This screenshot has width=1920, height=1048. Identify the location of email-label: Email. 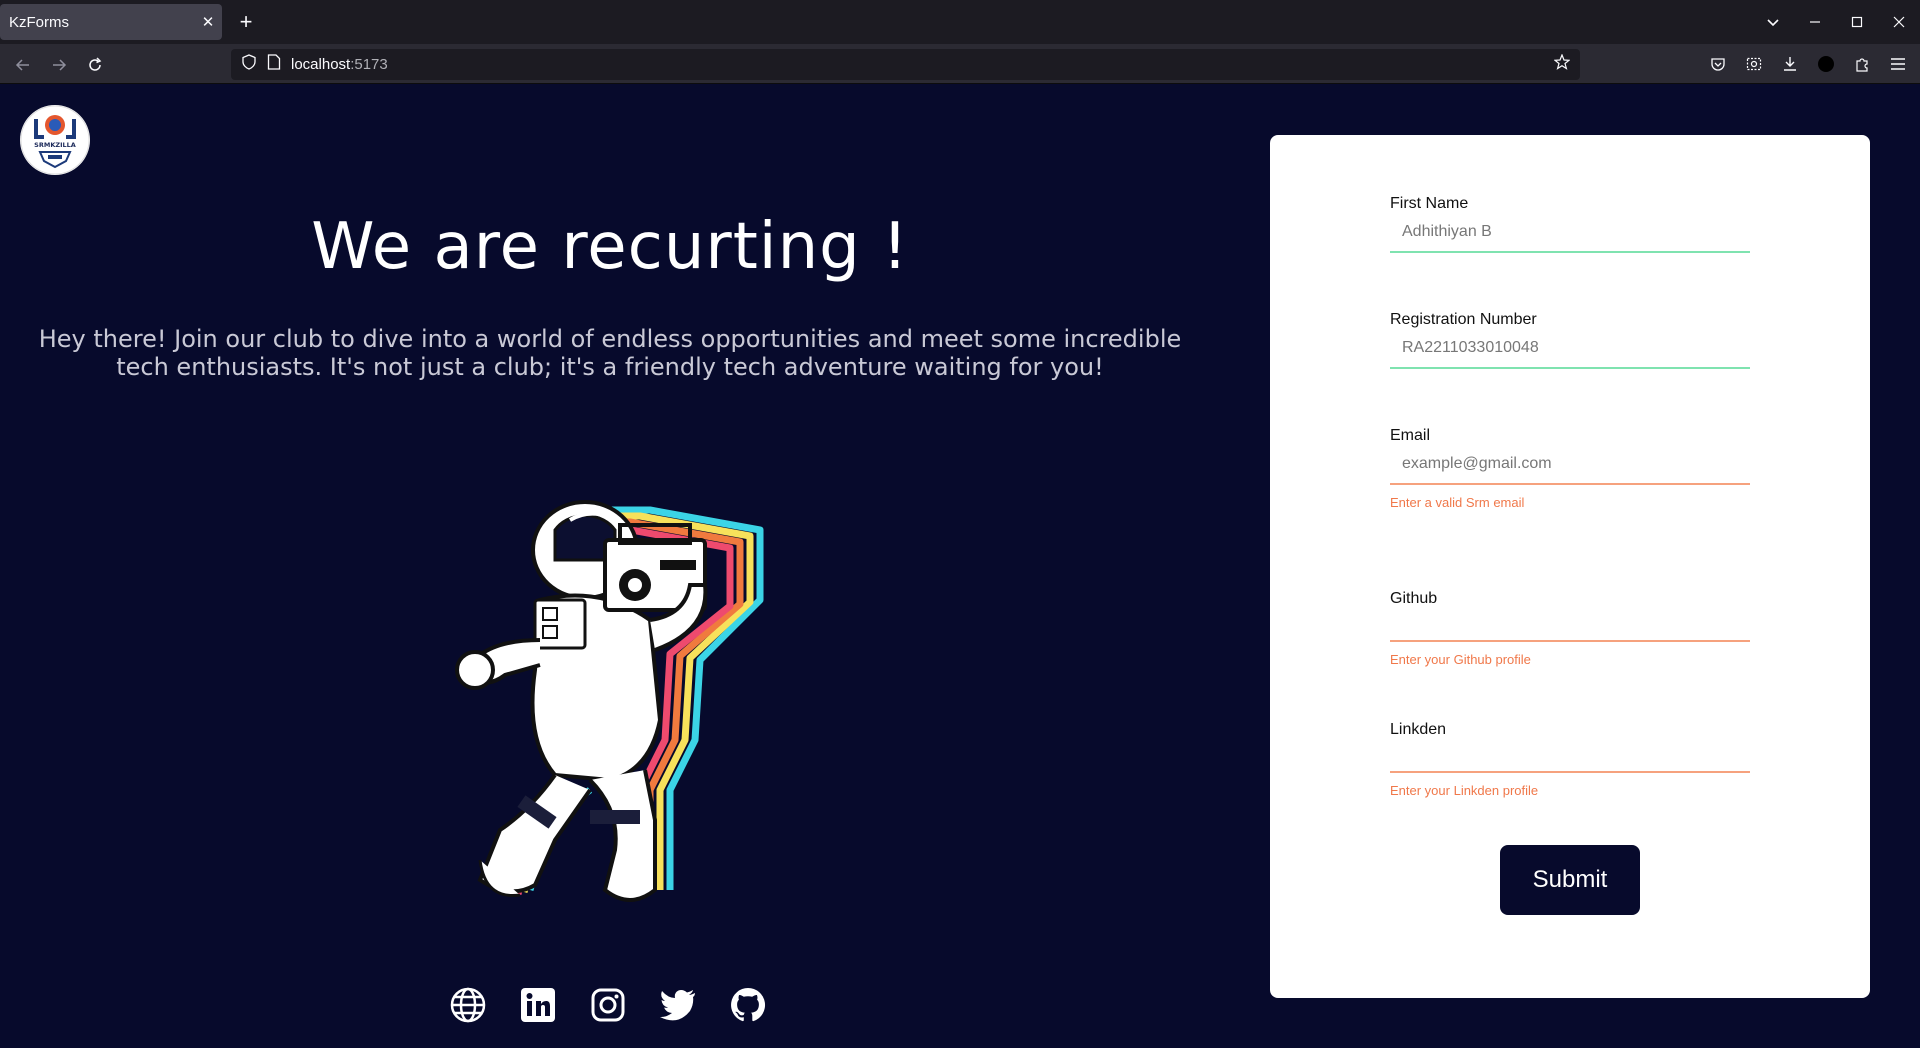
(1410, 435).